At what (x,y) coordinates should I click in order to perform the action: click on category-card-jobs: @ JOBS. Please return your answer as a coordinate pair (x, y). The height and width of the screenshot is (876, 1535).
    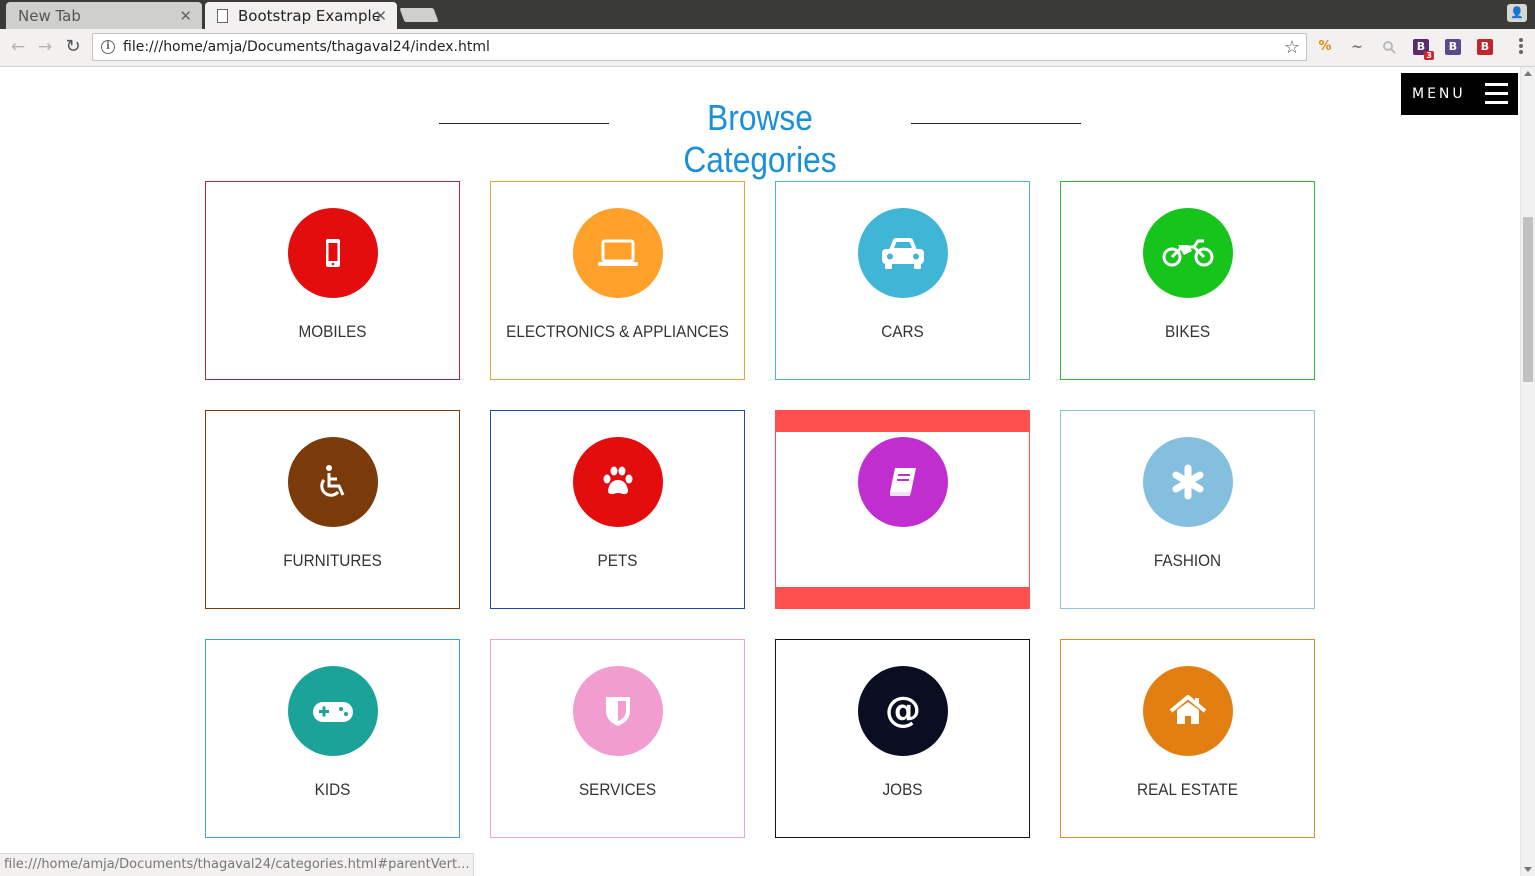
    Looking at the image, I should click on (902, 738).